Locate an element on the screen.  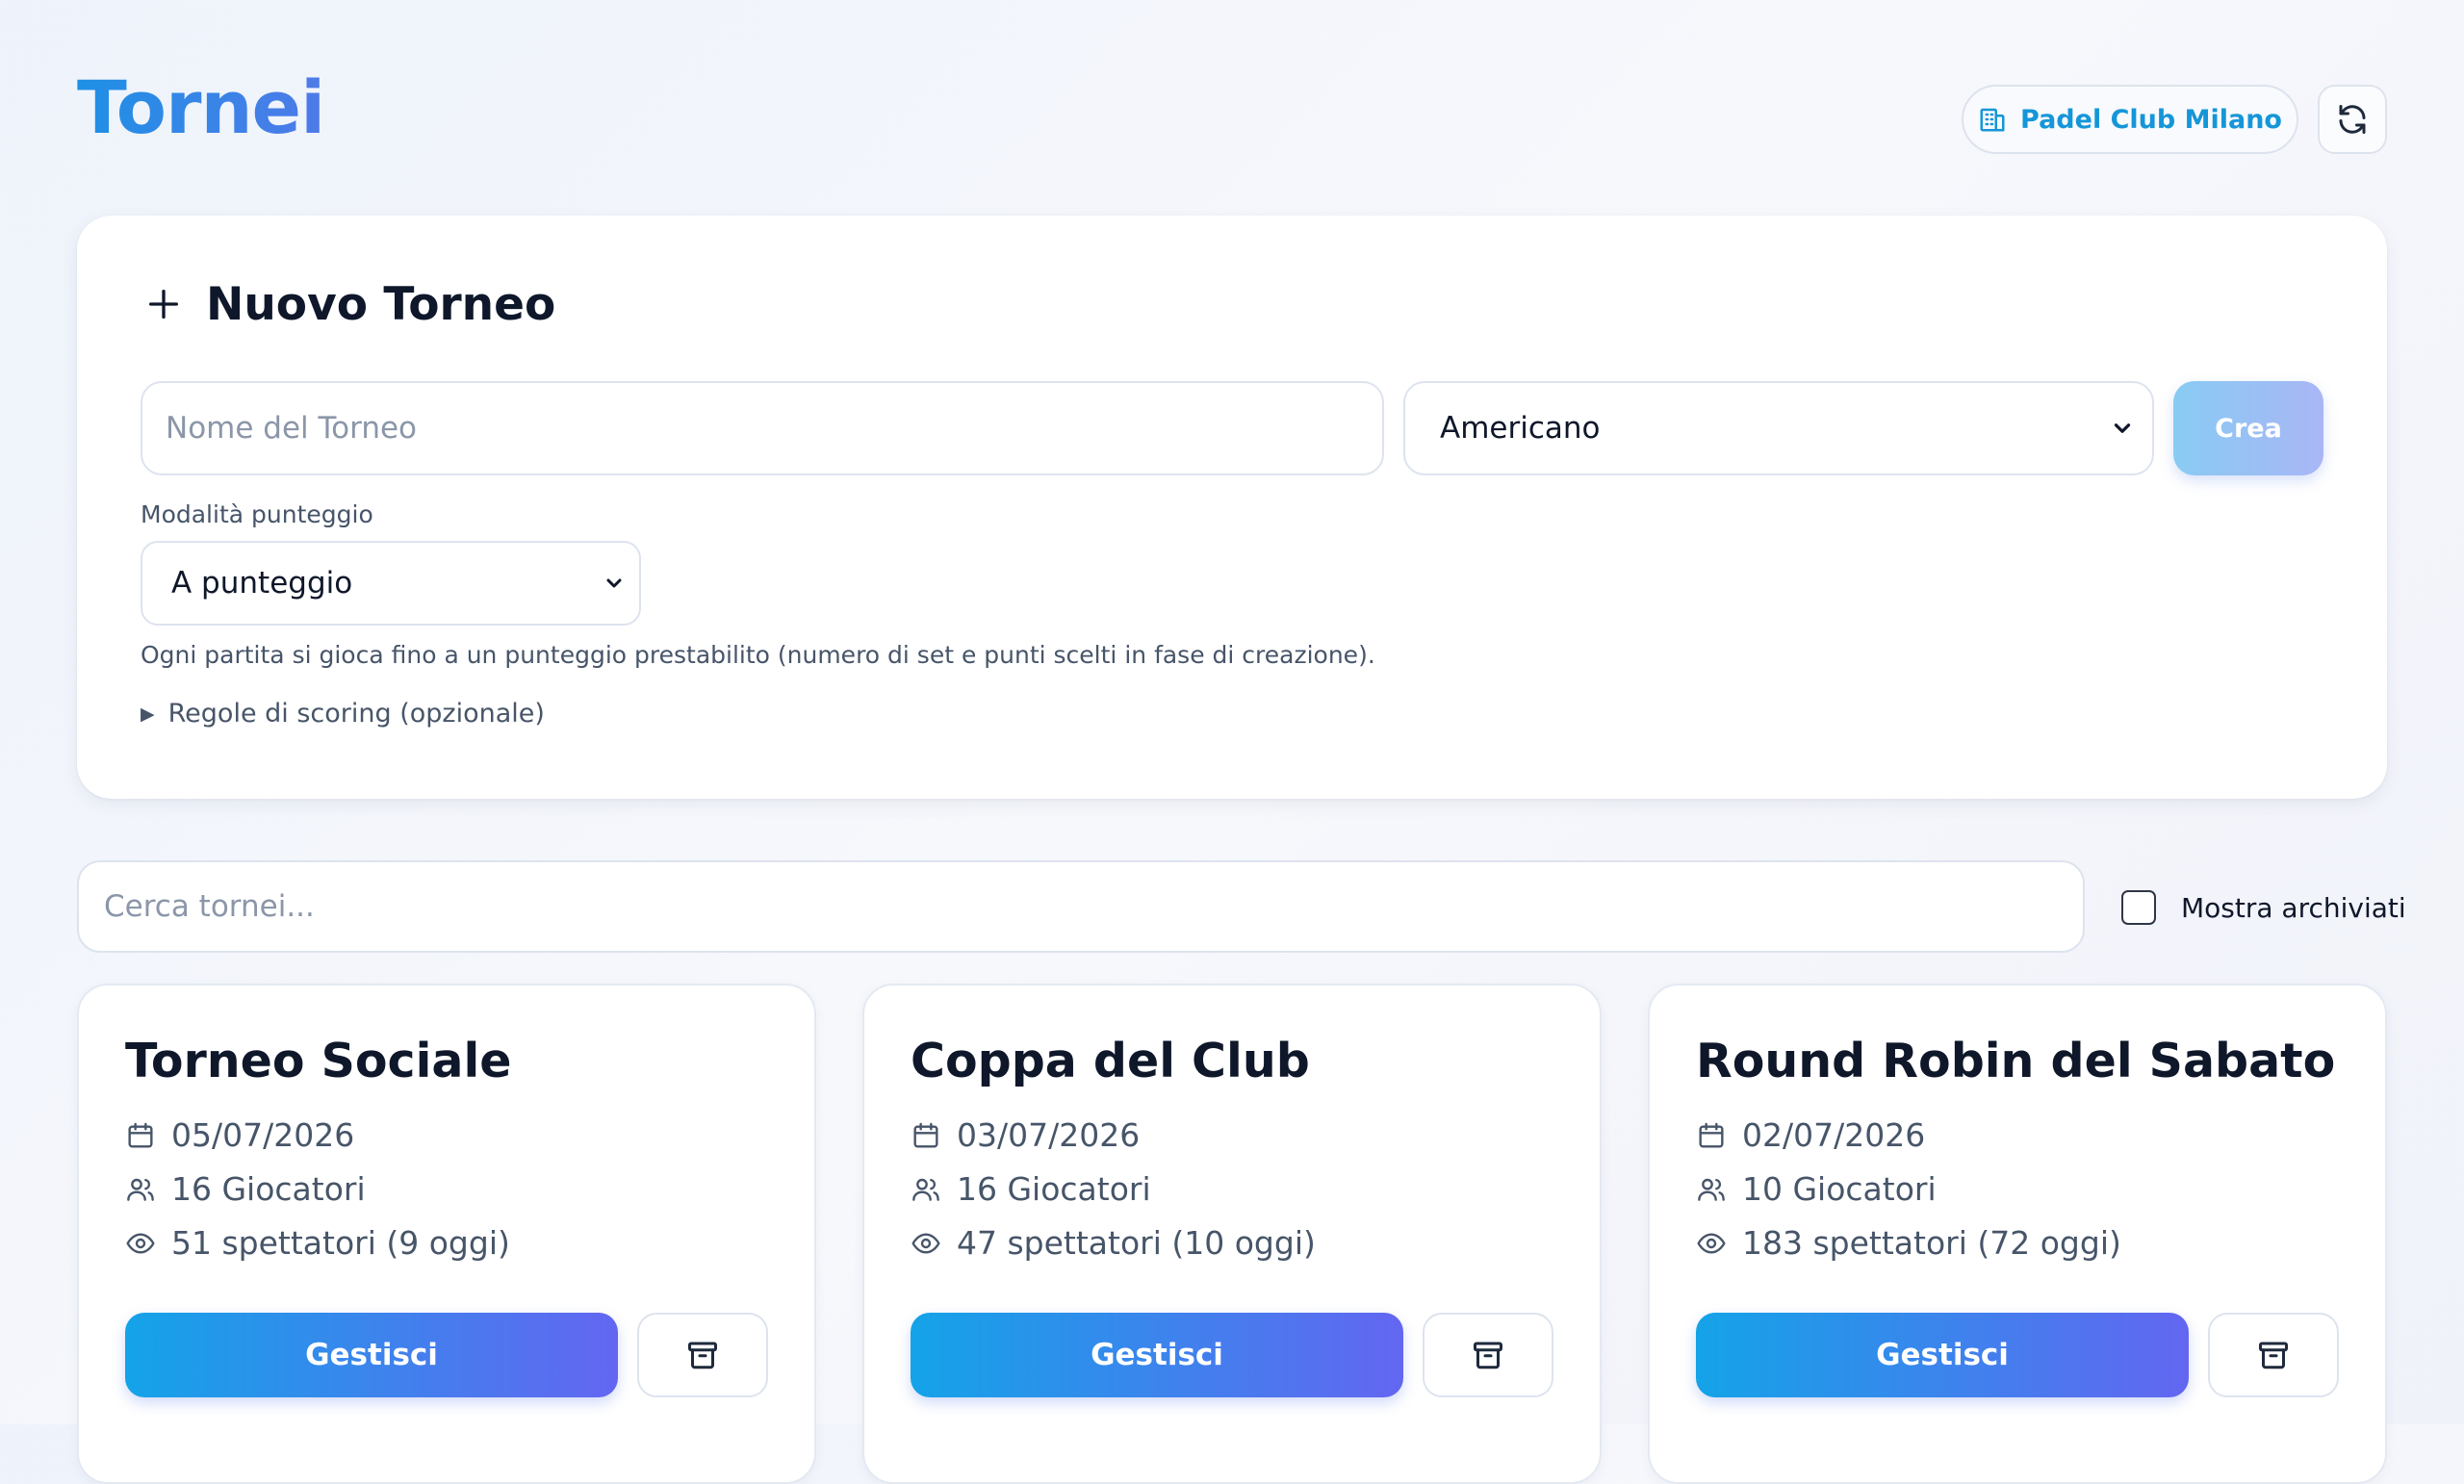
tournament-date-text: 02/07/2026 is located at coordinates (1834, 1135).